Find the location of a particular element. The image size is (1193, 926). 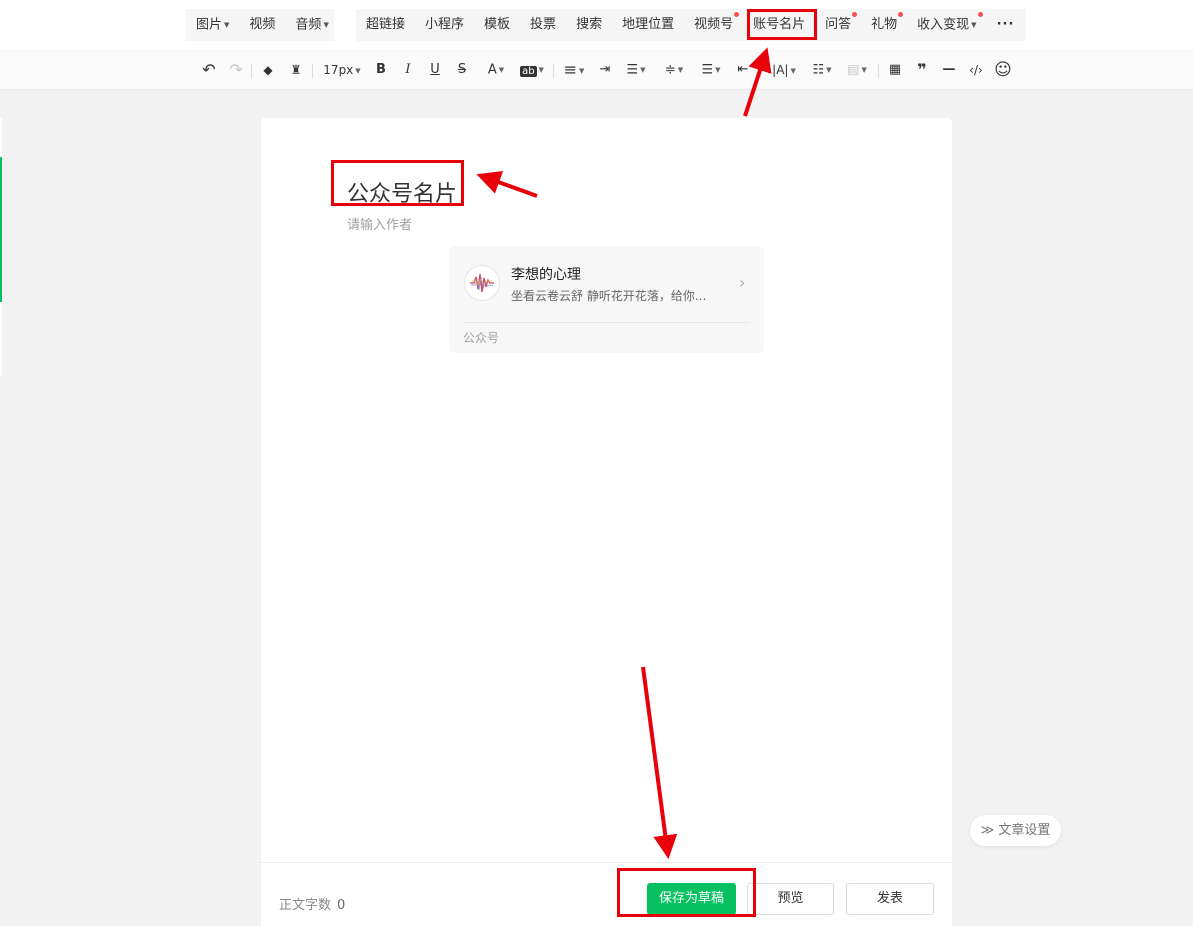

menu-vote: 投票 is located at coordinates (543, 25).